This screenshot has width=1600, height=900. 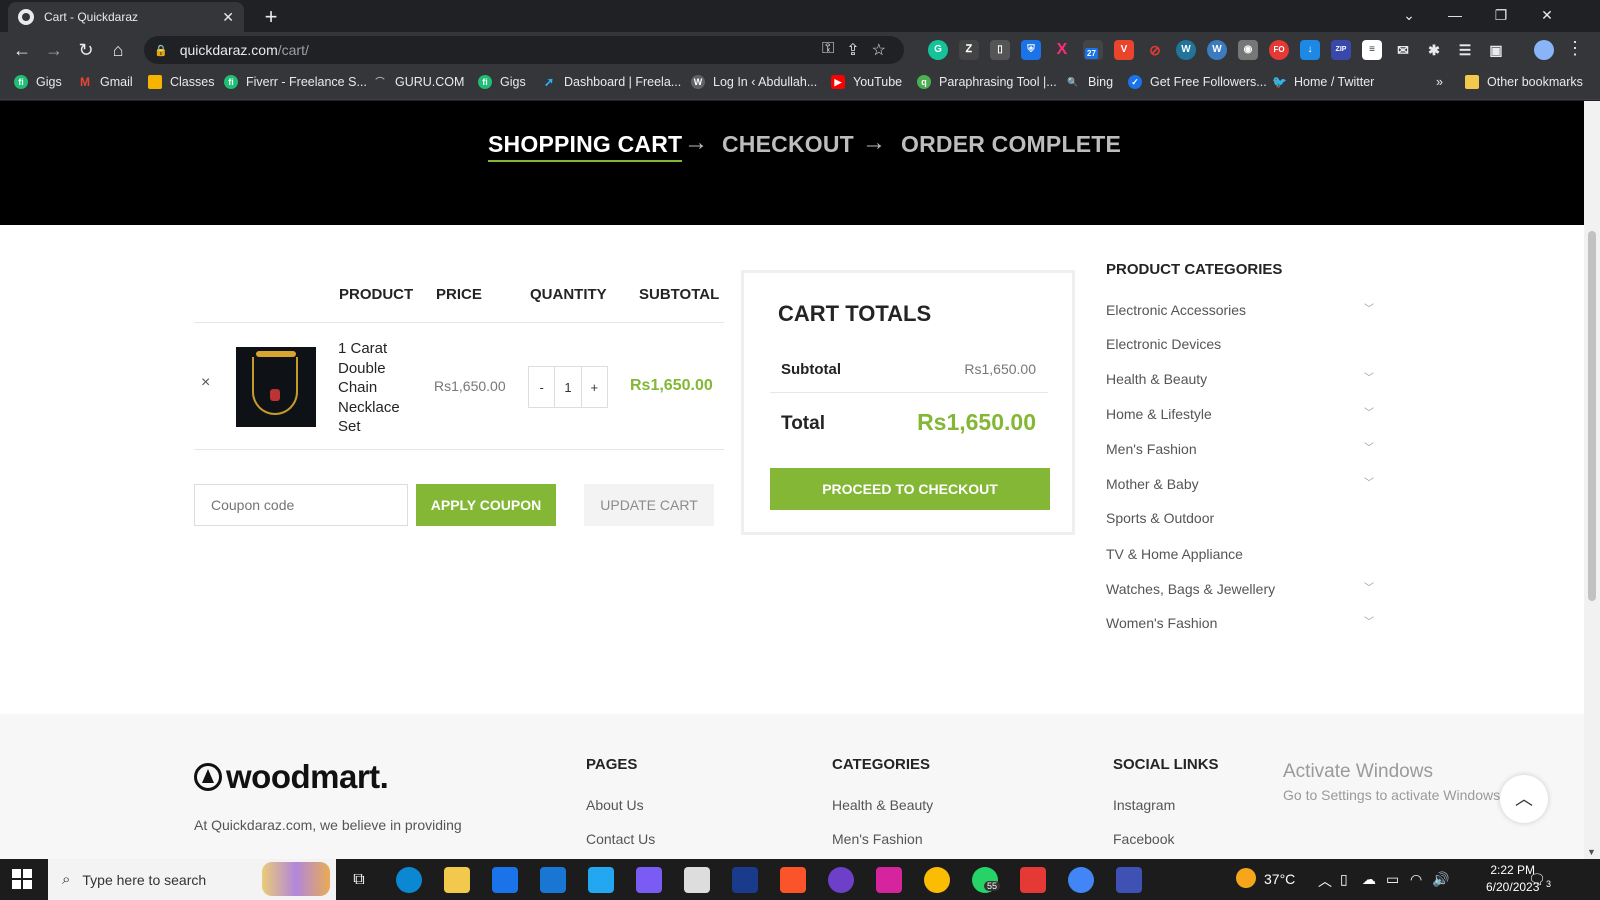 I want to click on update-cart-button: UPDATE CART, so click(x=649, y=505).